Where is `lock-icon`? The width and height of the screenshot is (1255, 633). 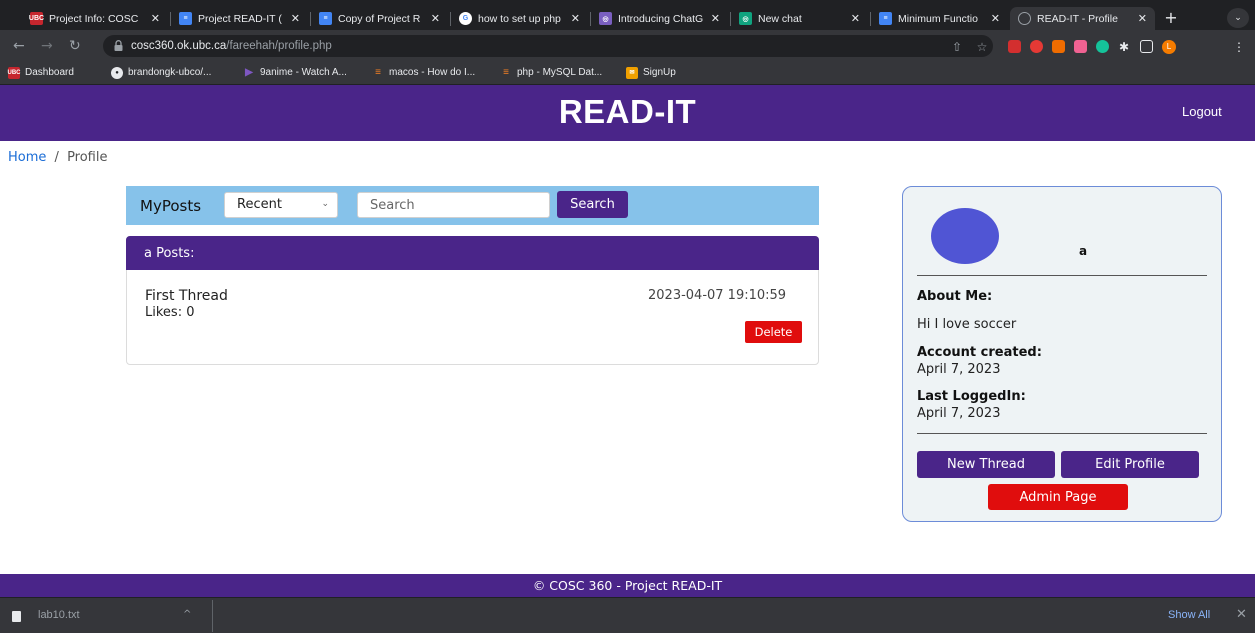
lock-icon is located at coordinates (118, 45).